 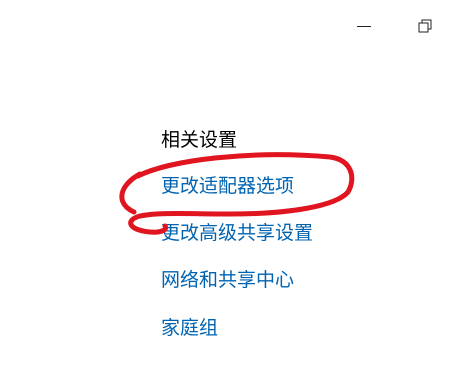 What do you see at coordinates (237, 233) in the screenshot?
I see `change-advanced-sharing-link: 更改高级共享设置` at bounding box center [237, 233].